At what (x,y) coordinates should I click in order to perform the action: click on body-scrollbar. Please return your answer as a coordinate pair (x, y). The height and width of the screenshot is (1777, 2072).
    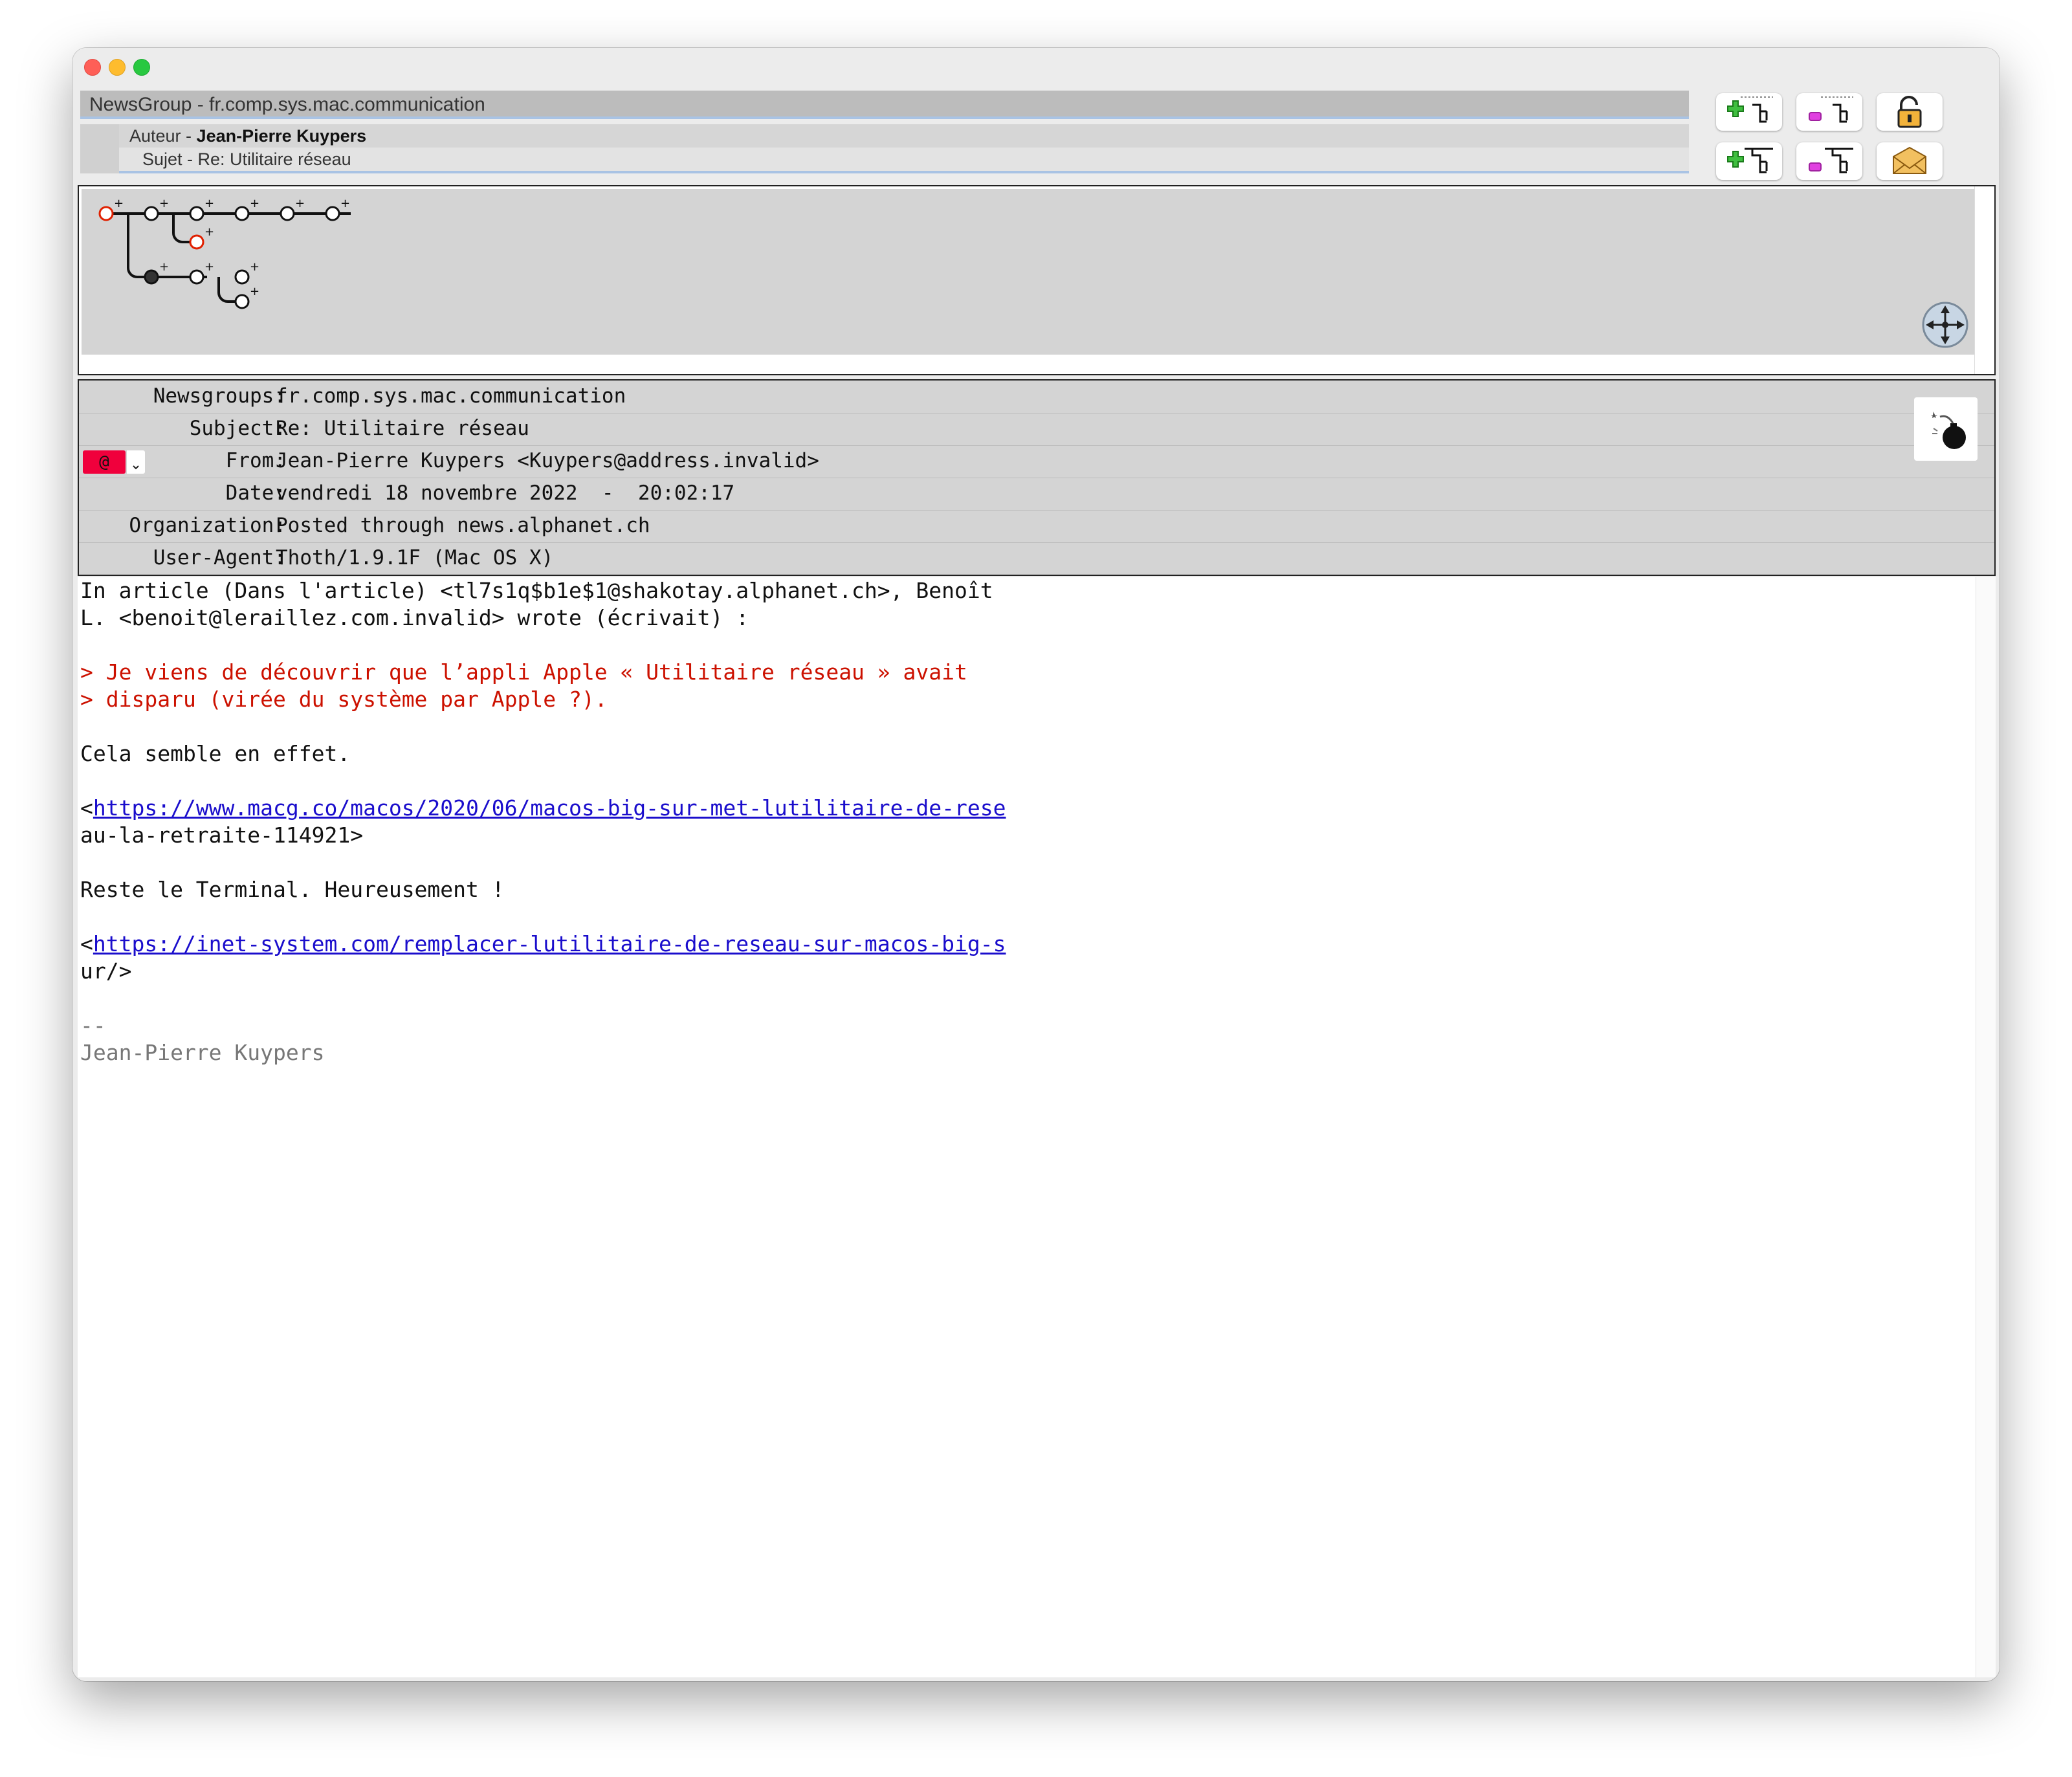
    Looking at the image, I should click on (1986, 1127).